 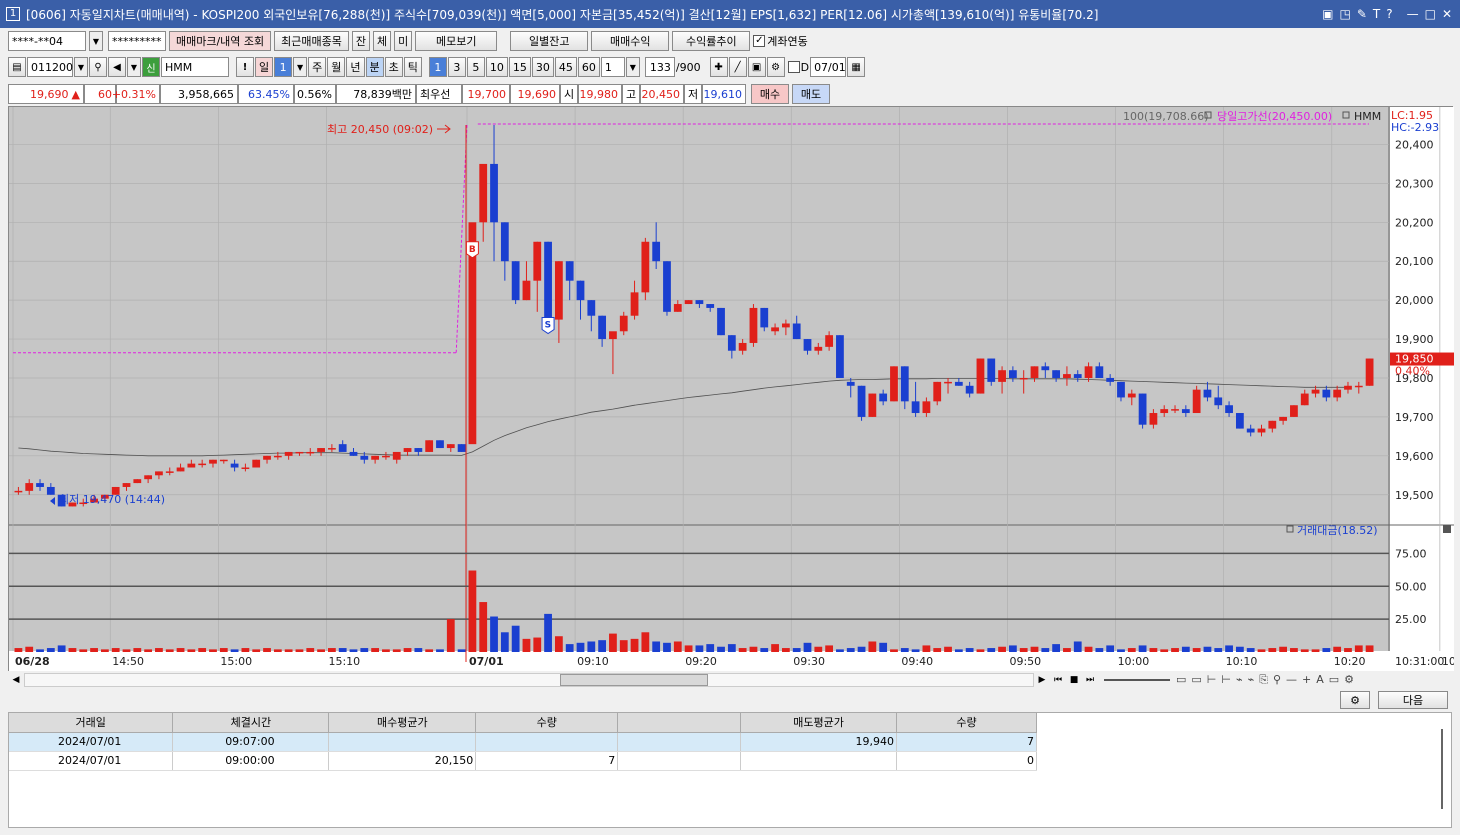 I want to click on chart-scrollbar: ◀ ▶ ⏮ ■ ⏭ ▭▭⊢⊢⌁⌁⎘⚲—+A▭⚙, so click(x=730, y=680).